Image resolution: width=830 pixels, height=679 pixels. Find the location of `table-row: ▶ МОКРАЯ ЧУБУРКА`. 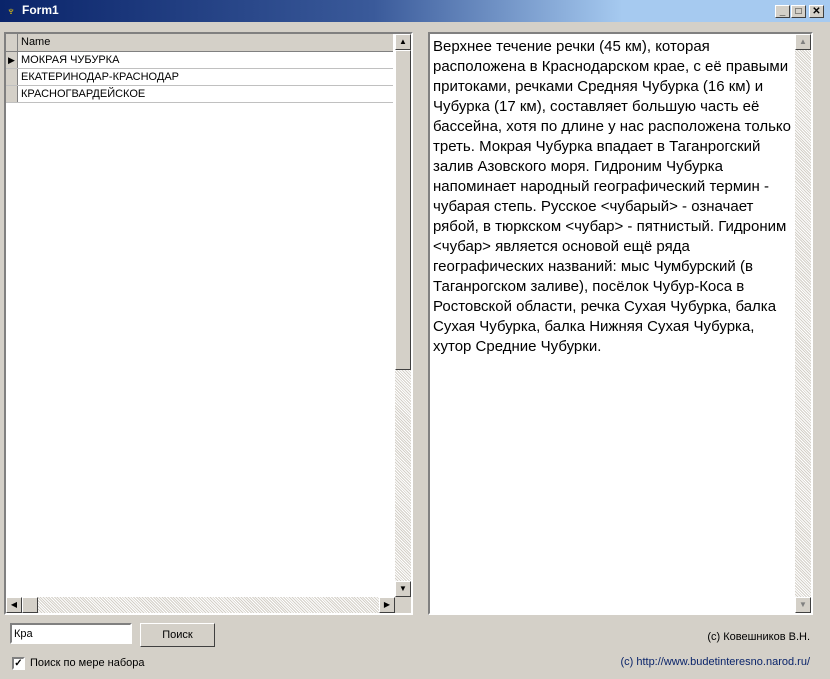

table-row: ▶ МОКРАЯ ЧУБУРКА is located at coordinates (199, 60).